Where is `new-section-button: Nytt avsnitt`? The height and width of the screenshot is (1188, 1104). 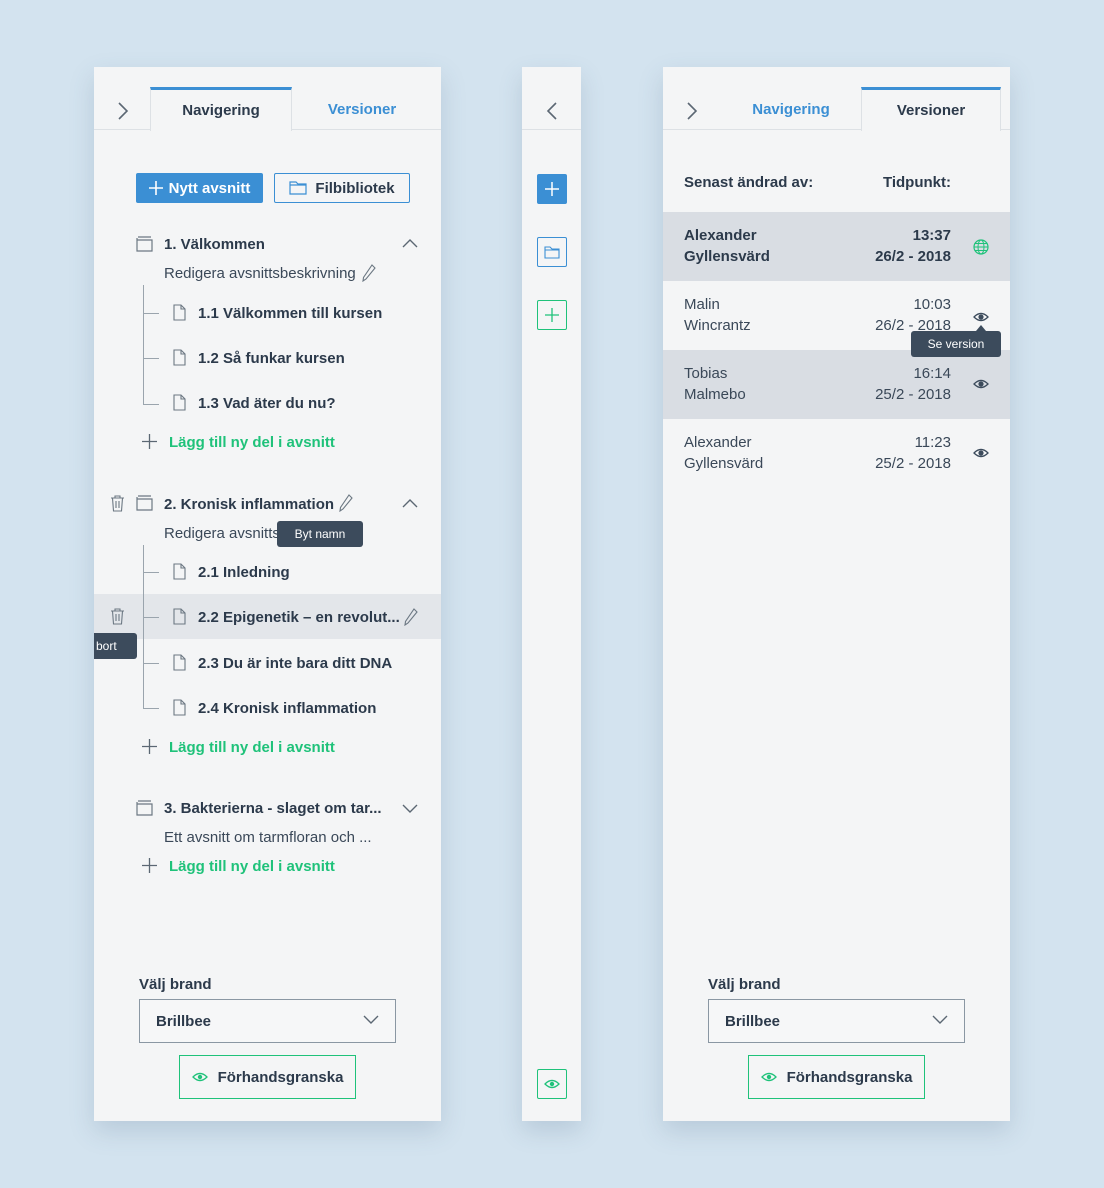
new-section-button: Nytt avsnitt is located at coordinates (199, 188).